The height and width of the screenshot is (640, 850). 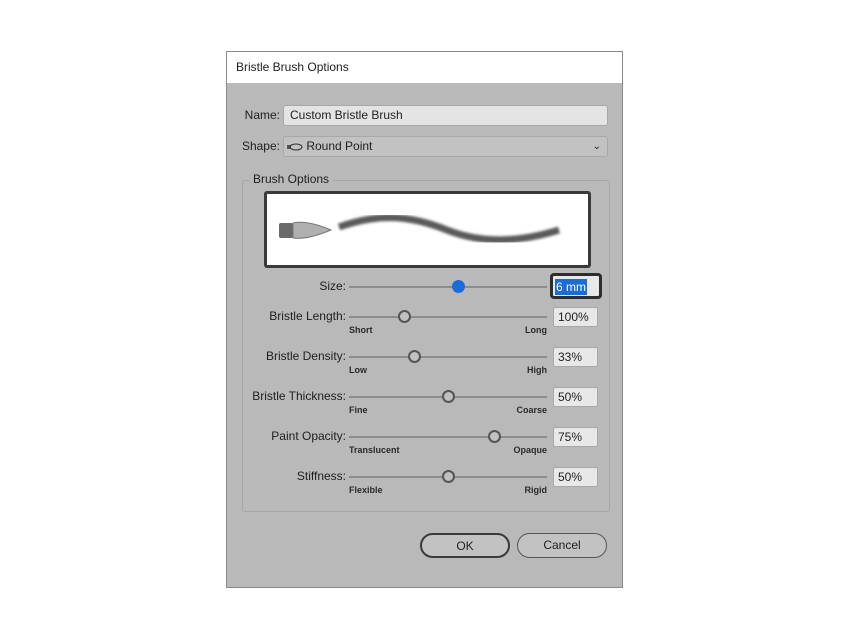 What do you see at coordinates (321, 476) in the screenshot?
I see `slider-label: Stiffness:` at bounding box center [321, 476].